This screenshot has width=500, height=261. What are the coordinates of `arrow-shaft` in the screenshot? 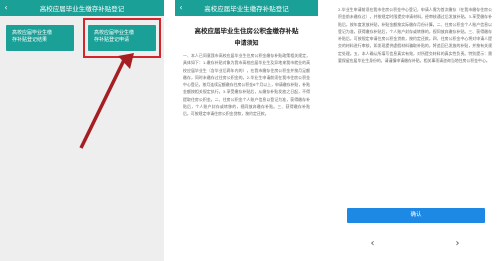 It's located at (102, 104).